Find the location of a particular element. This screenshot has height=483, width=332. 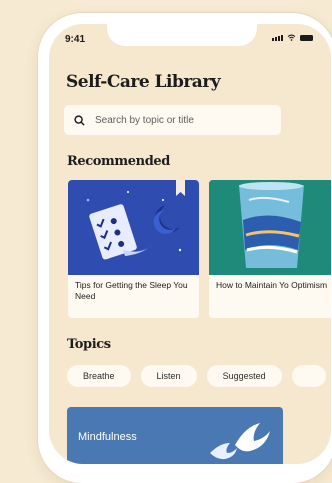

search-input is located at coordinates (180, 120).